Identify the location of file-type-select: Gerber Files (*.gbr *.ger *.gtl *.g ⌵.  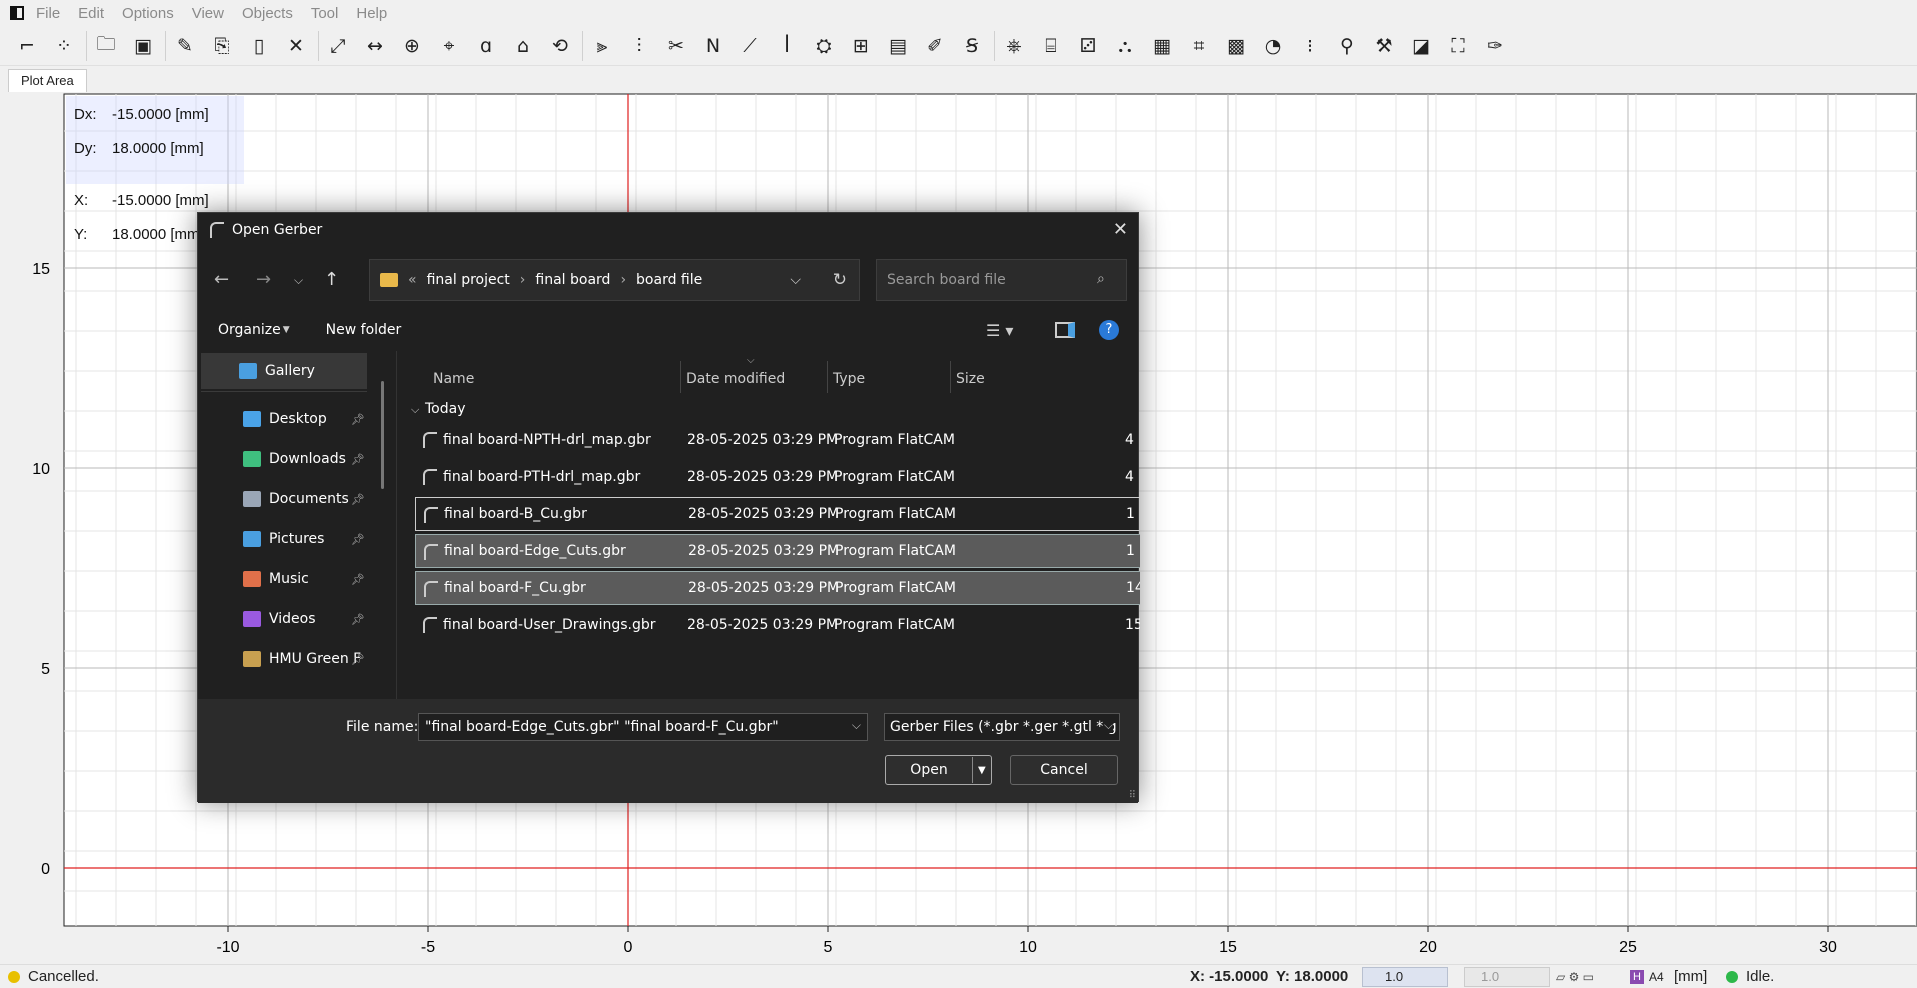
(1002, 727).